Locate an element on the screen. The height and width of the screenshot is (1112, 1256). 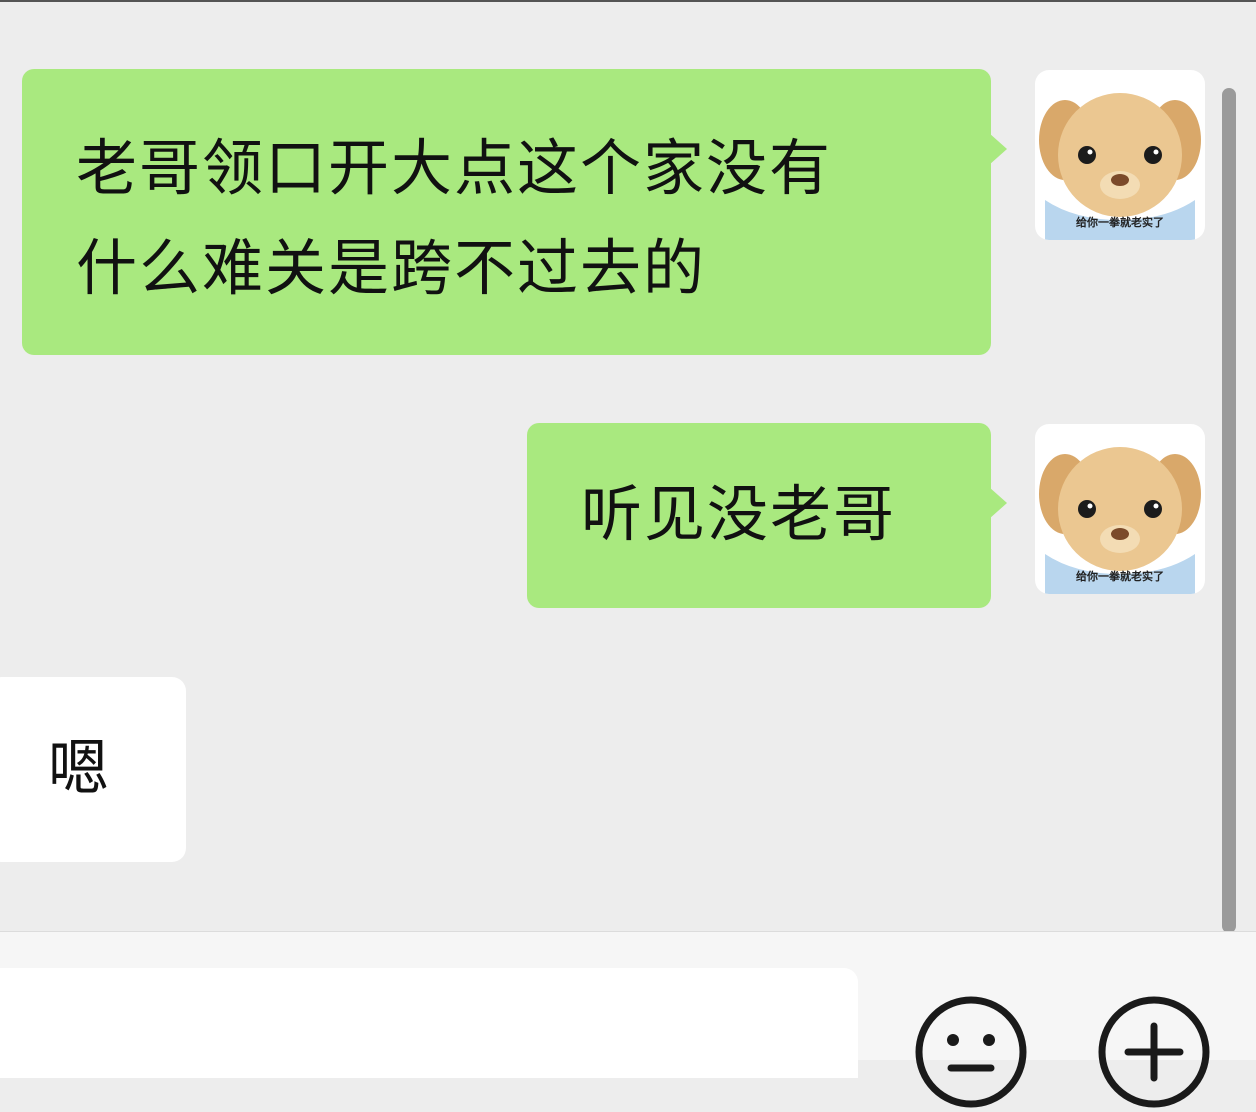
outgoing-message-bubble: 听见没老哥 is located at coordinates (767, 515).